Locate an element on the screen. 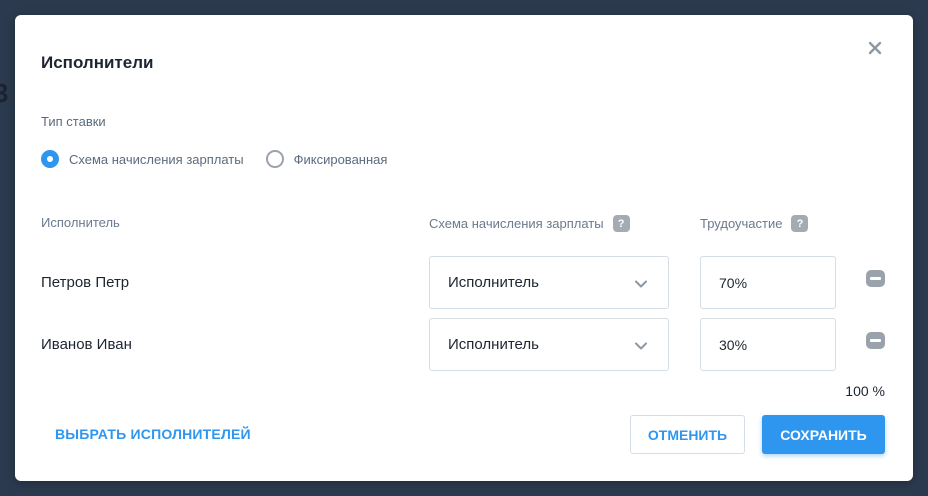 The width and height of the screenshot is (928, 496). rate-type-radio-group: Схема начисления зарплаты Фиксированная is located at coordinates (225, 159).